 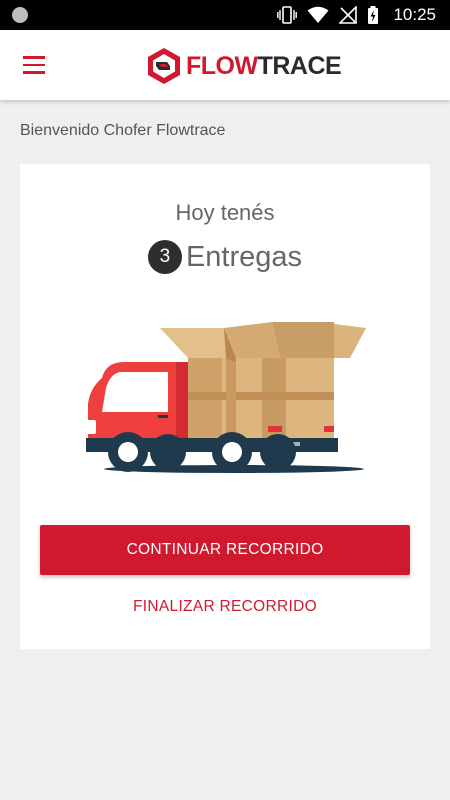 I want to click on brand-name-flow: FLOW, so click(x=222, y=65).